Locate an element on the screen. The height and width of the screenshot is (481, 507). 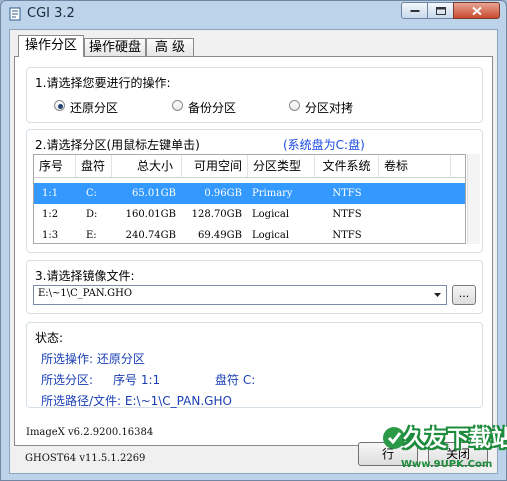
cell-index: 1:2 is located at coordinates (50, 214).